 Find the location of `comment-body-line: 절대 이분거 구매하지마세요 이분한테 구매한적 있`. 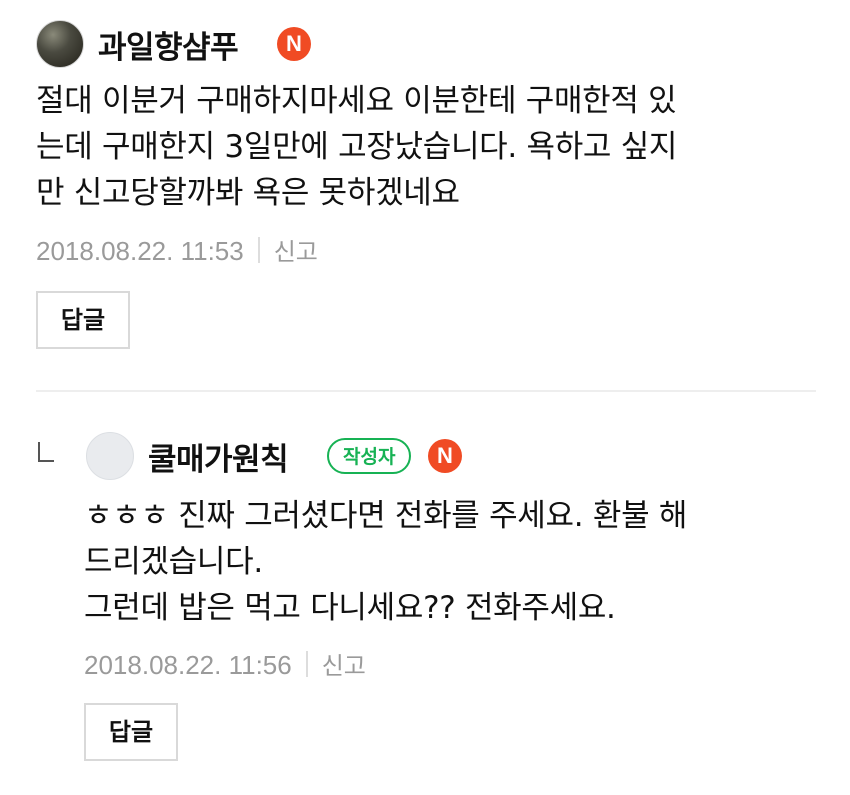

comment-body-line: 절대 이분거 구매하지마세요 이분한테 구매한적 있 is located at coordinates (356, 101).